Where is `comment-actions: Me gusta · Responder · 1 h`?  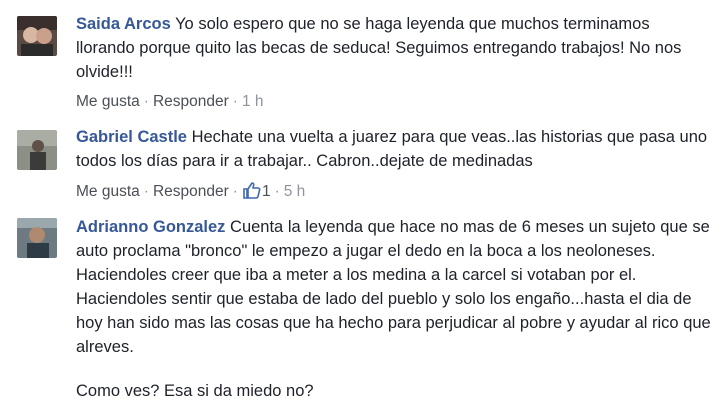 comment-actions: Me gusta · Responder · 1 h is located at coordinates (170, 101).